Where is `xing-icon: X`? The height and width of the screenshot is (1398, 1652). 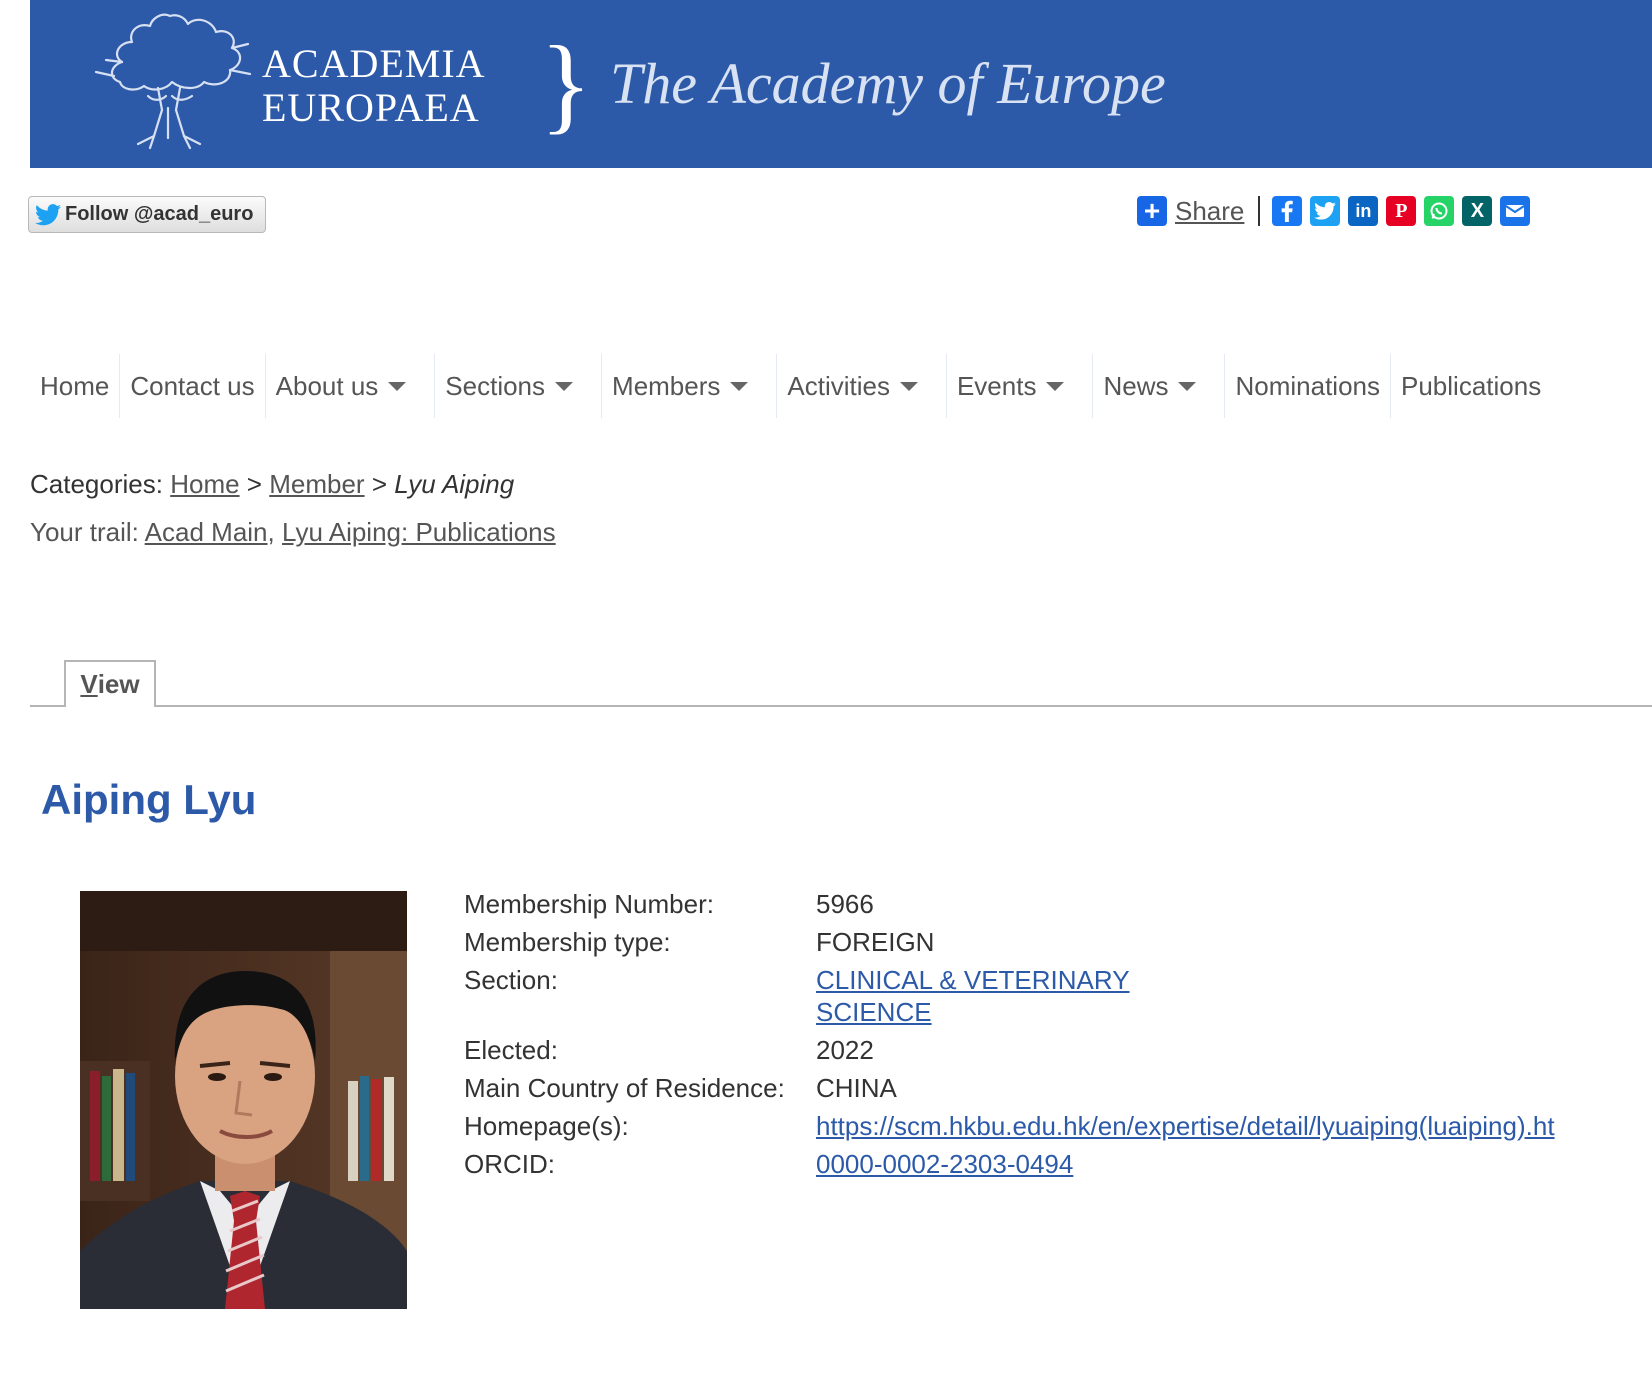 xing-icon: X is located at coordinates (1477, 211).